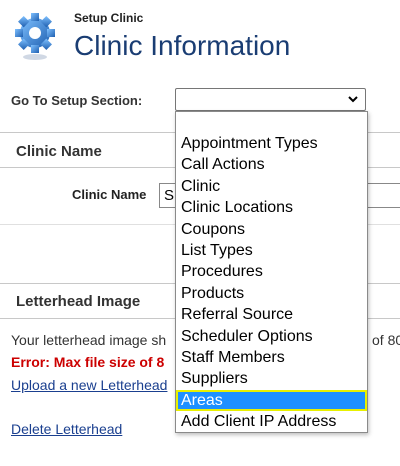 Image resolution: width=400 pixels, height=466 pixels. Describe the element at coordinates (271, 421) in the screenshot. I see `option-add-client-ip-address: Add Client IP Address` at that location.